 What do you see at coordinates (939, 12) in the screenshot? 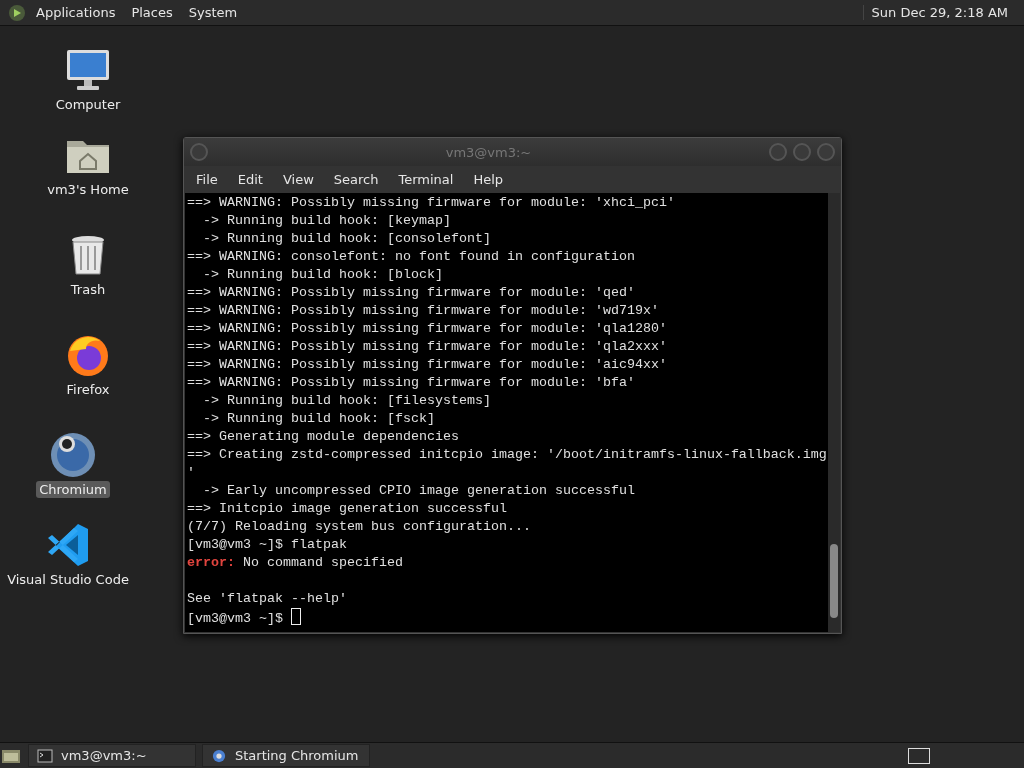
I see `clock: Sun Dec 29, 2:18 AM` at bounding box center [939, 12].